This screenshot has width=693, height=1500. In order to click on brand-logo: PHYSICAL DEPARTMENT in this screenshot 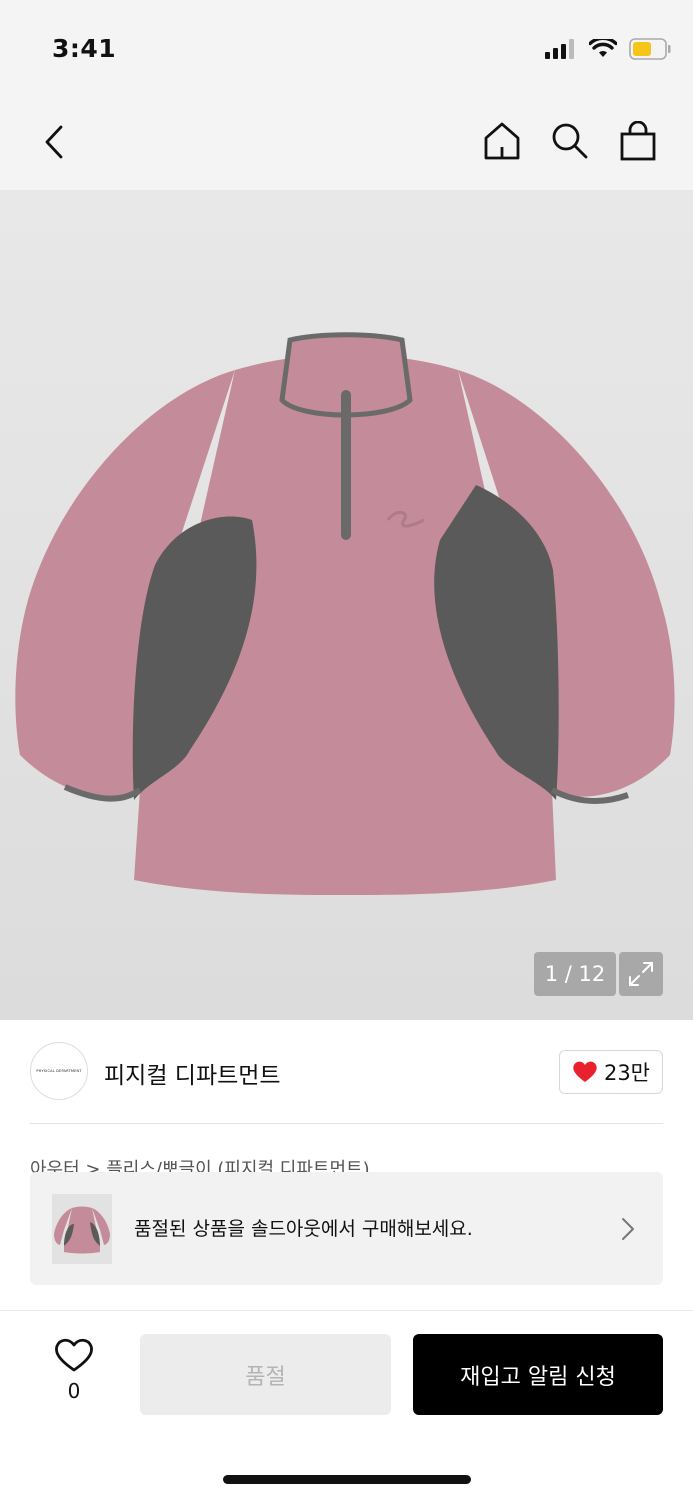, I will do `click(59, 1071)`.